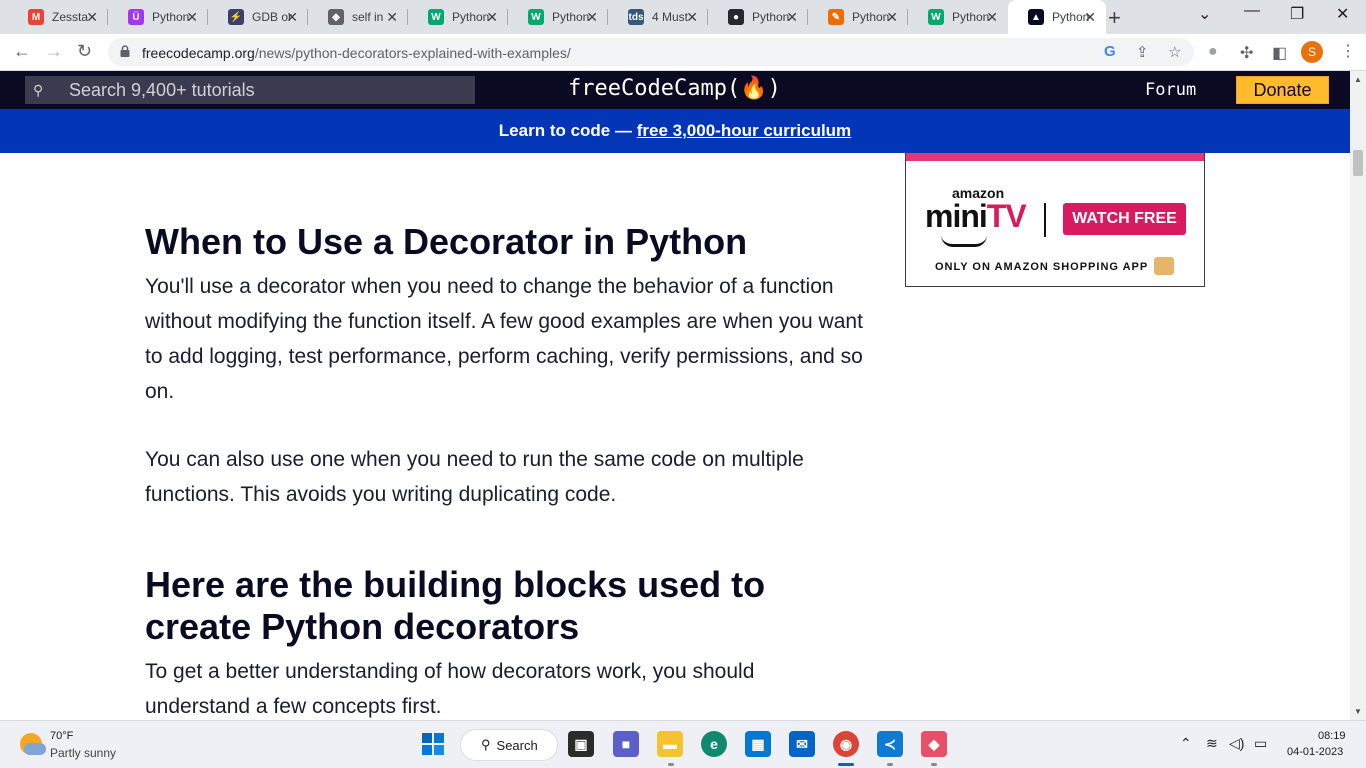  Describe the element at coordinates (846, 764) in the screenshot. I see `active-app-indicator` at that location.